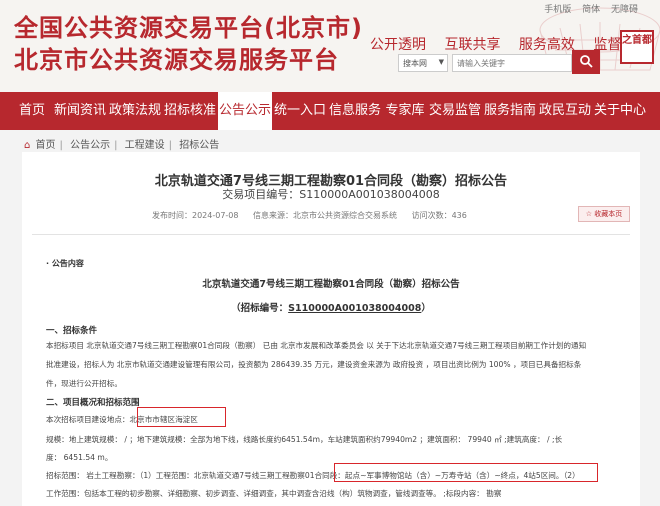 Image resolution: width=660 pixels, height=506 pixels. What do you see at coordinates (181, 417) in the screenshot?
I see `location-highlight-box` at bounding box center [181, 417].